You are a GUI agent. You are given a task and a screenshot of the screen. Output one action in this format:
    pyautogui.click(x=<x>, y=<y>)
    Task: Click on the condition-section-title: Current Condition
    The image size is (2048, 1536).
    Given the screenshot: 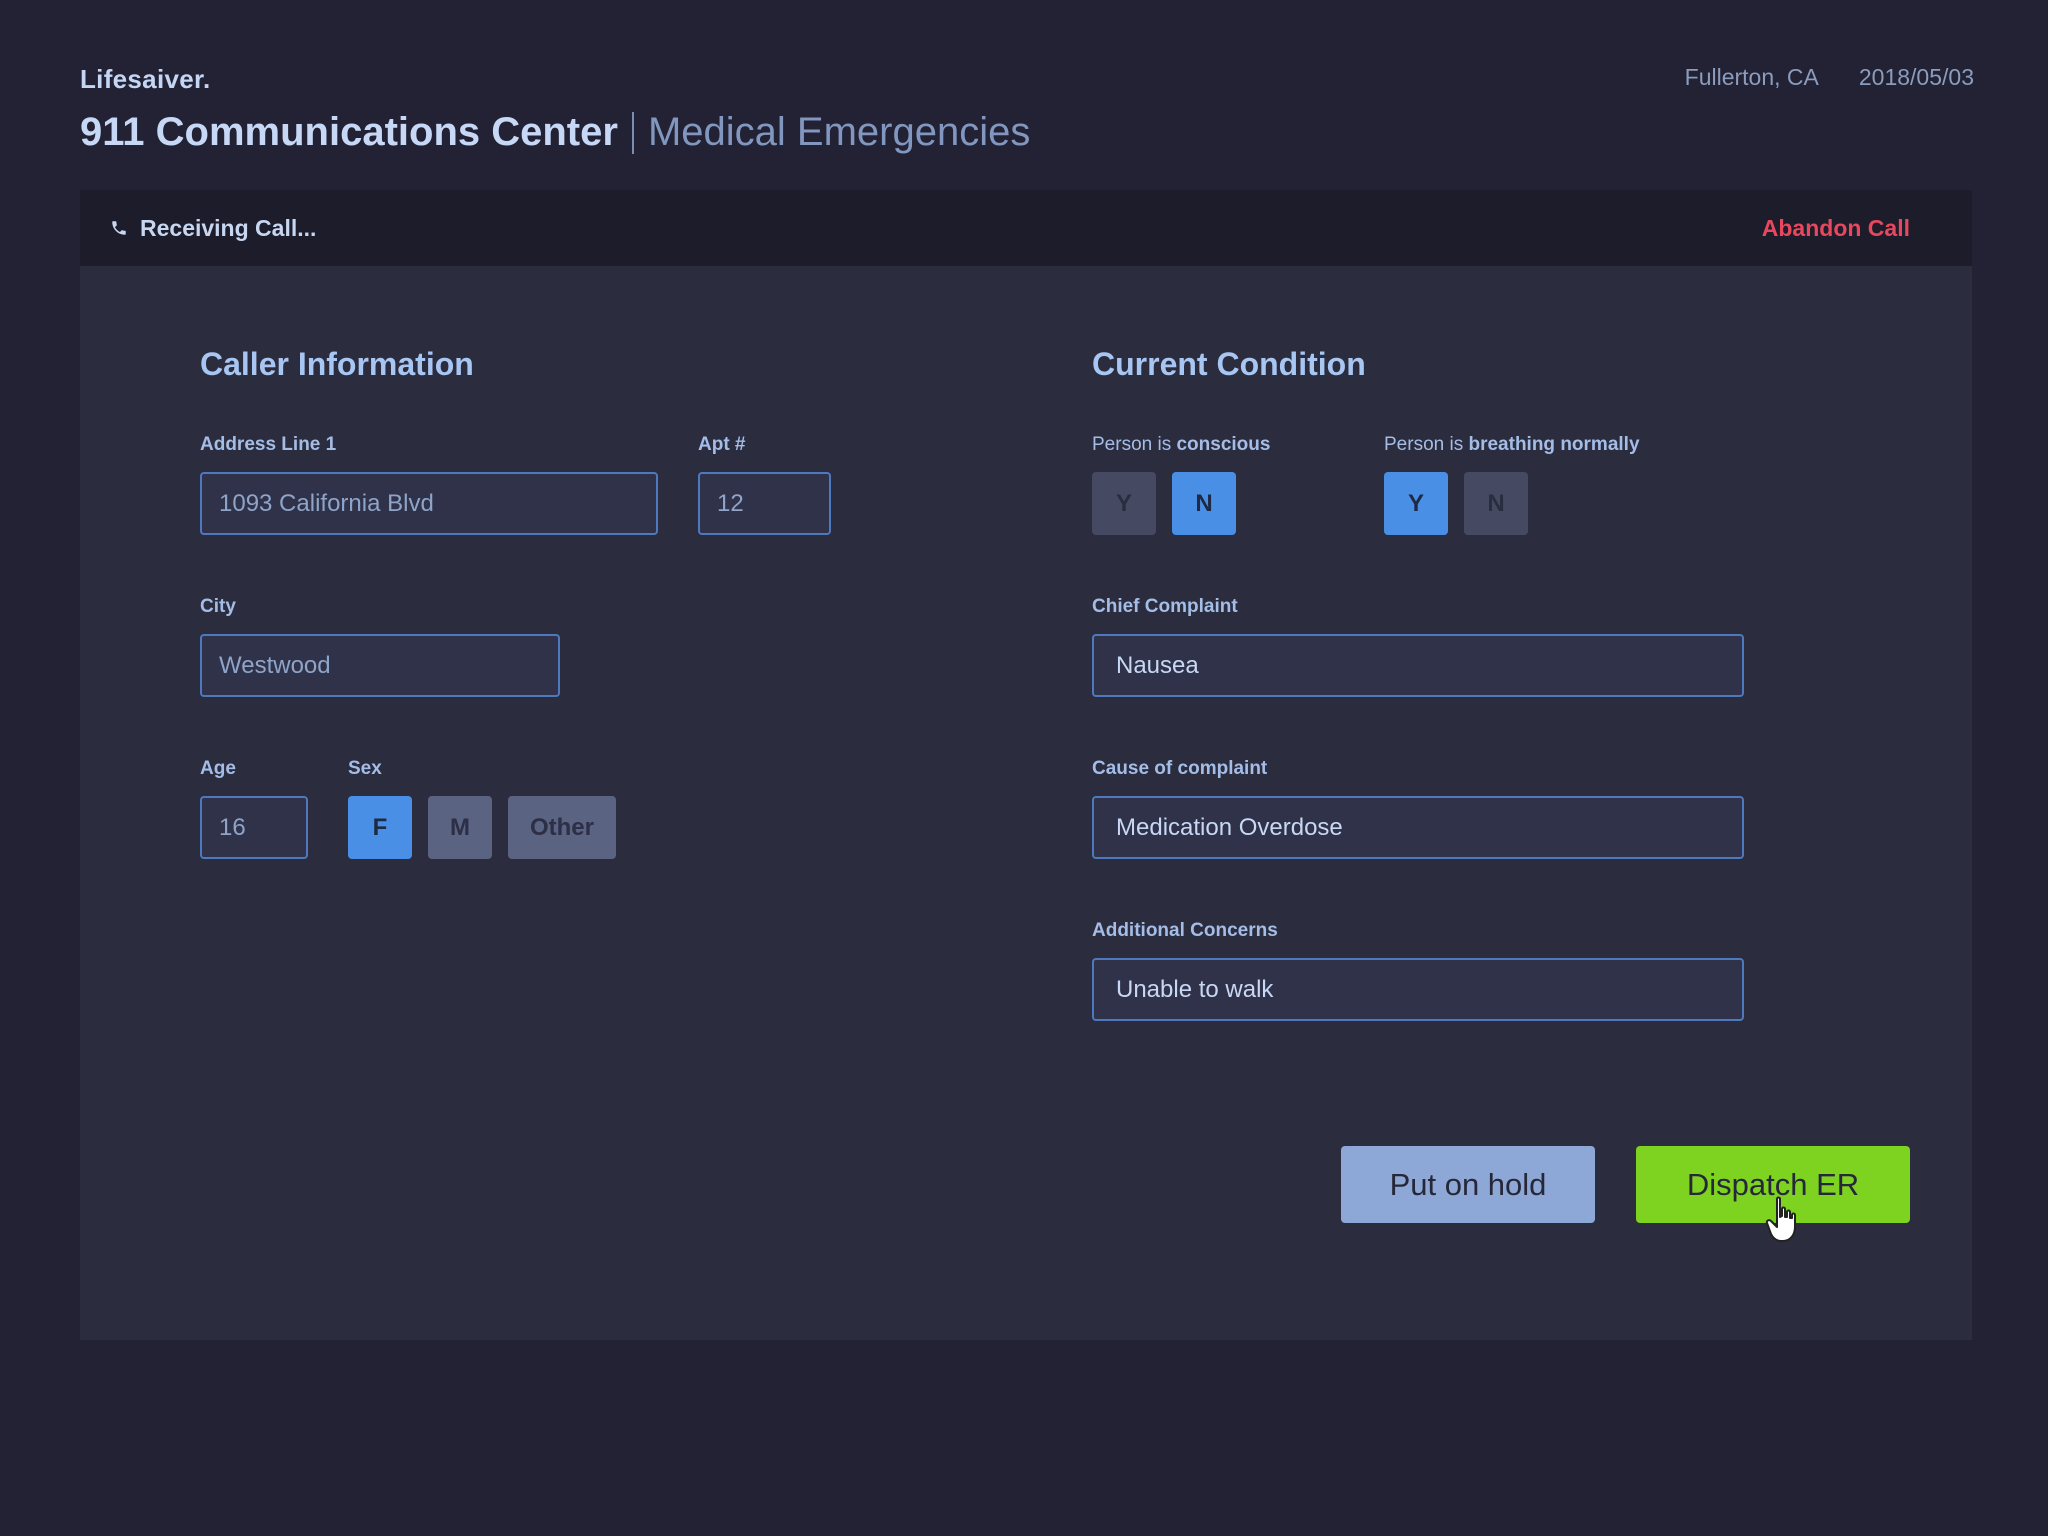 What is the action you would take?
    pyautogui.click(x=1229, y=364)
    